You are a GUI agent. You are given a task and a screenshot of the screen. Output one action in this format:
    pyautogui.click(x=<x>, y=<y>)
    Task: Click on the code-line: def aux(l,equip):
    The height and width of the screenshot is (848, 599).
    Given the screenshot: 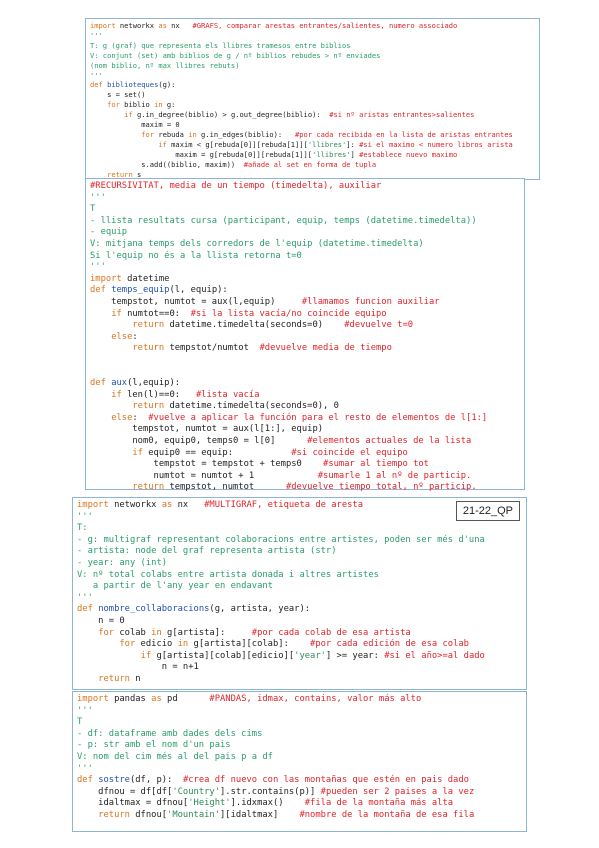 What is the action you would take?
    pyautogui.click(x=135, y=383)
    